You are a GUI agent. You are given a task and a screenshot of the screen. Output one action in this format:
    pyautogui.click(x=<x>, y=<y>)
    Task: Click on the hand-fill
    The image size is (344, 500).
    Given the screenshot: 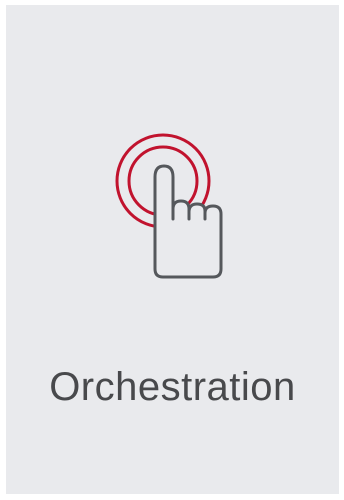 What is the action you would take?
    pyautogui.click(x=188, y=221)
    